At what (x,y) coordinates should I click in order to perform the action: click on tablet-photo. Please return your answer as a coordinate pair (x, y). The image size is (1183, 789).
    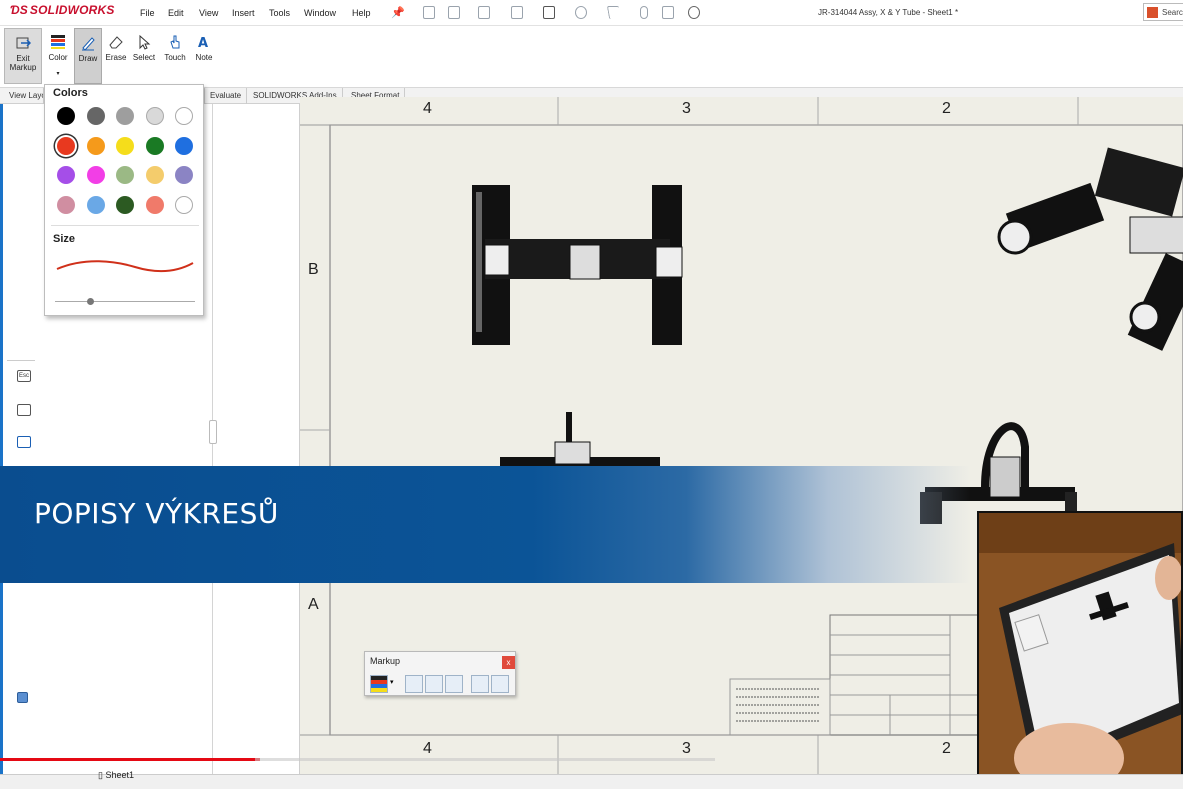
    Looking at the image, I should click on (1080, 646).